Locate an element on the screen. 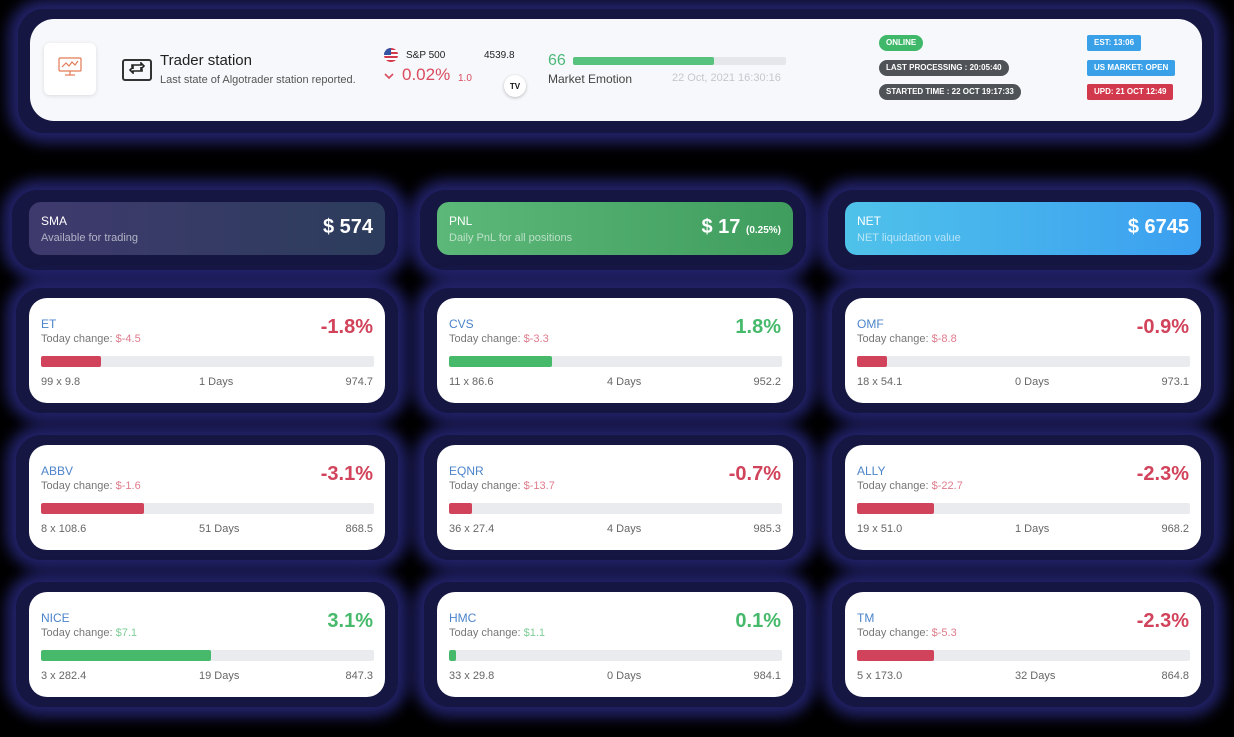 Image resolution: width=1234 pixels, height=737 pixels. stock-price: 973.1 is located at coordinates (1175, 382).